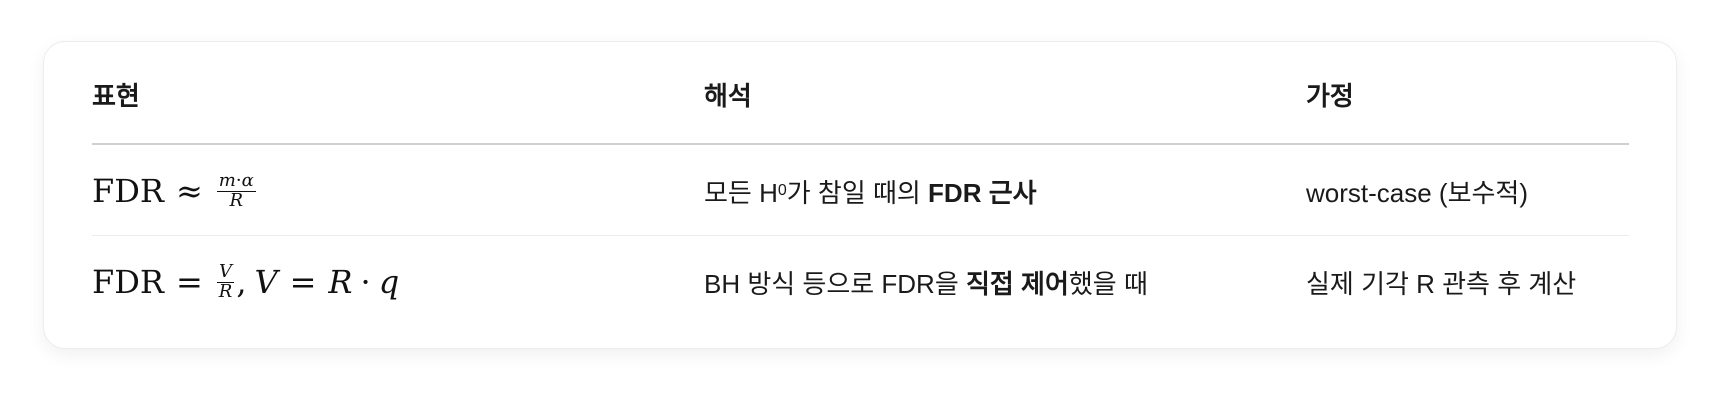 The height and width of the screenshot is (404, 1724). I want to click on fraction: m·α R, so click(236, 190).